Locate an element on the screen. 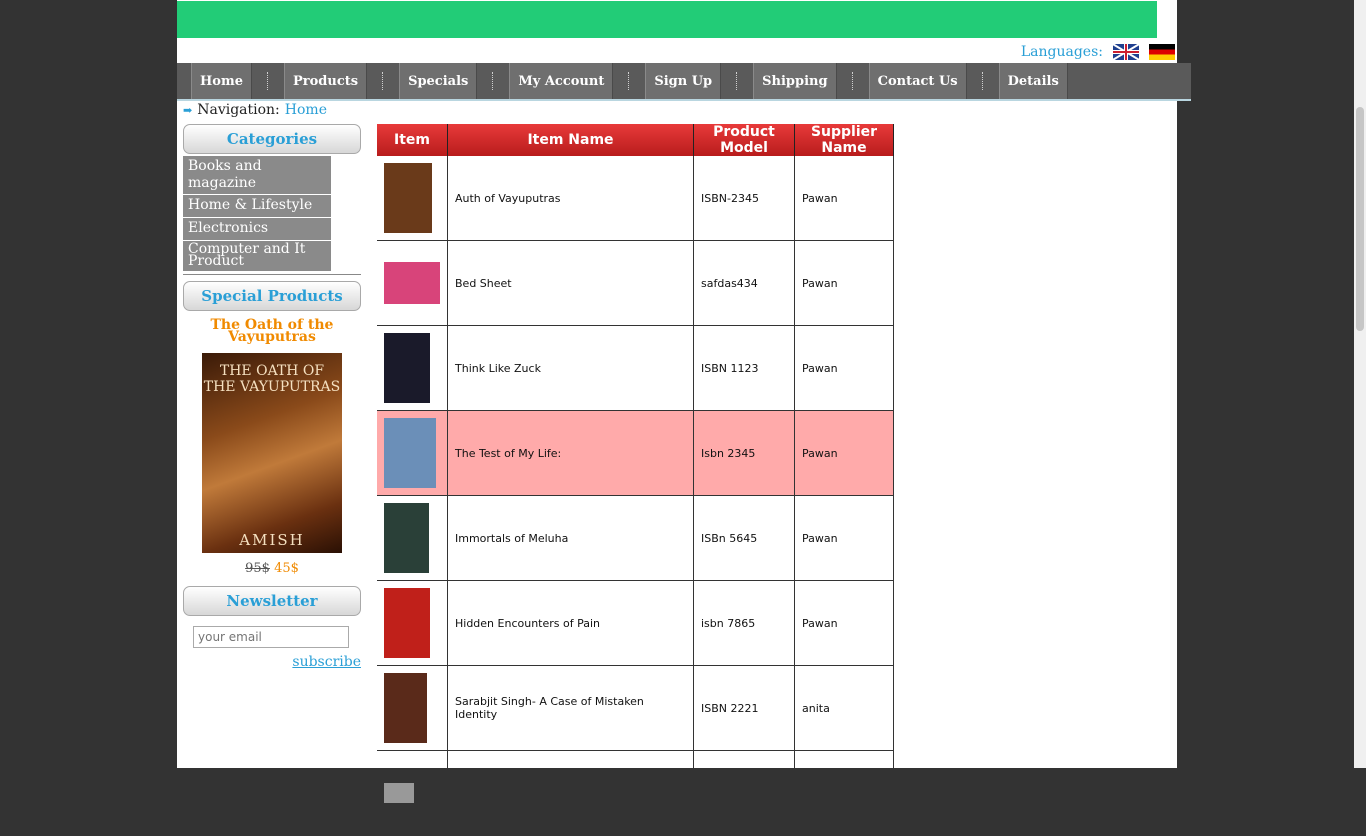  nav-my-account: My Account is located at coordinates (561, 81).